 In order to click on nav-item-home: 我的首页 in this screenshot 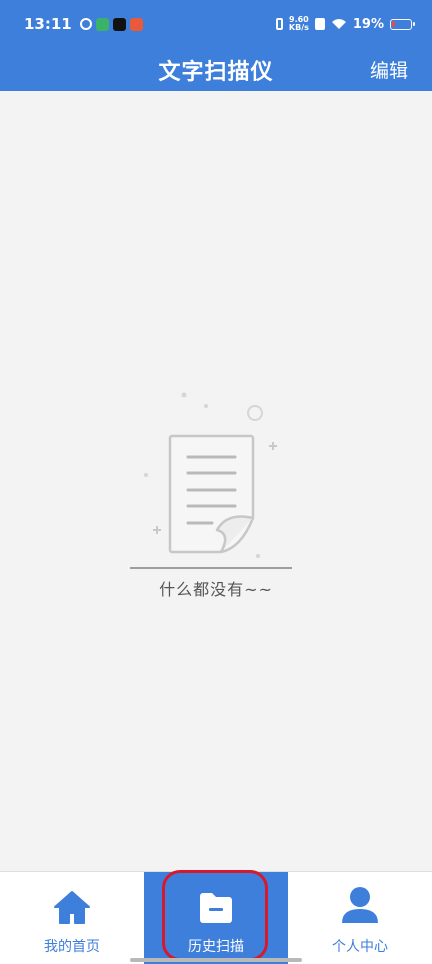, I will do `click(72, 918)`.